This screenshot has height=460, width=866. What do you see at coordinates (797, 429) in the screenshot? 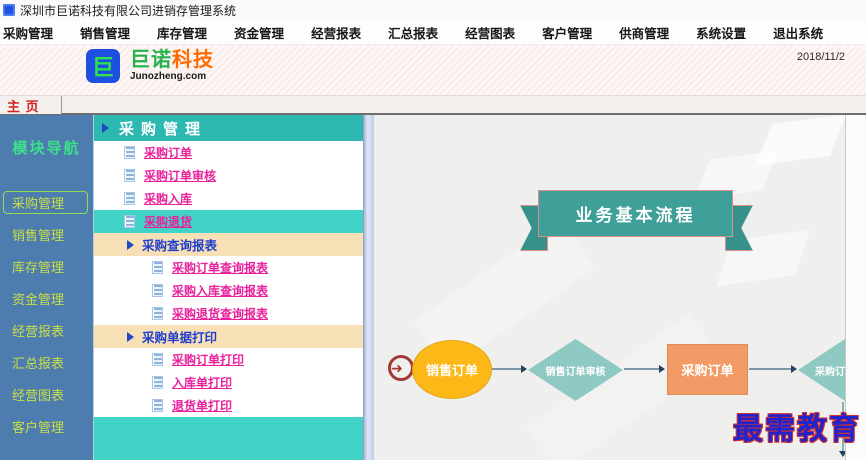
I see `watermark-text: 最需教育` at bounding box center [797, 429].